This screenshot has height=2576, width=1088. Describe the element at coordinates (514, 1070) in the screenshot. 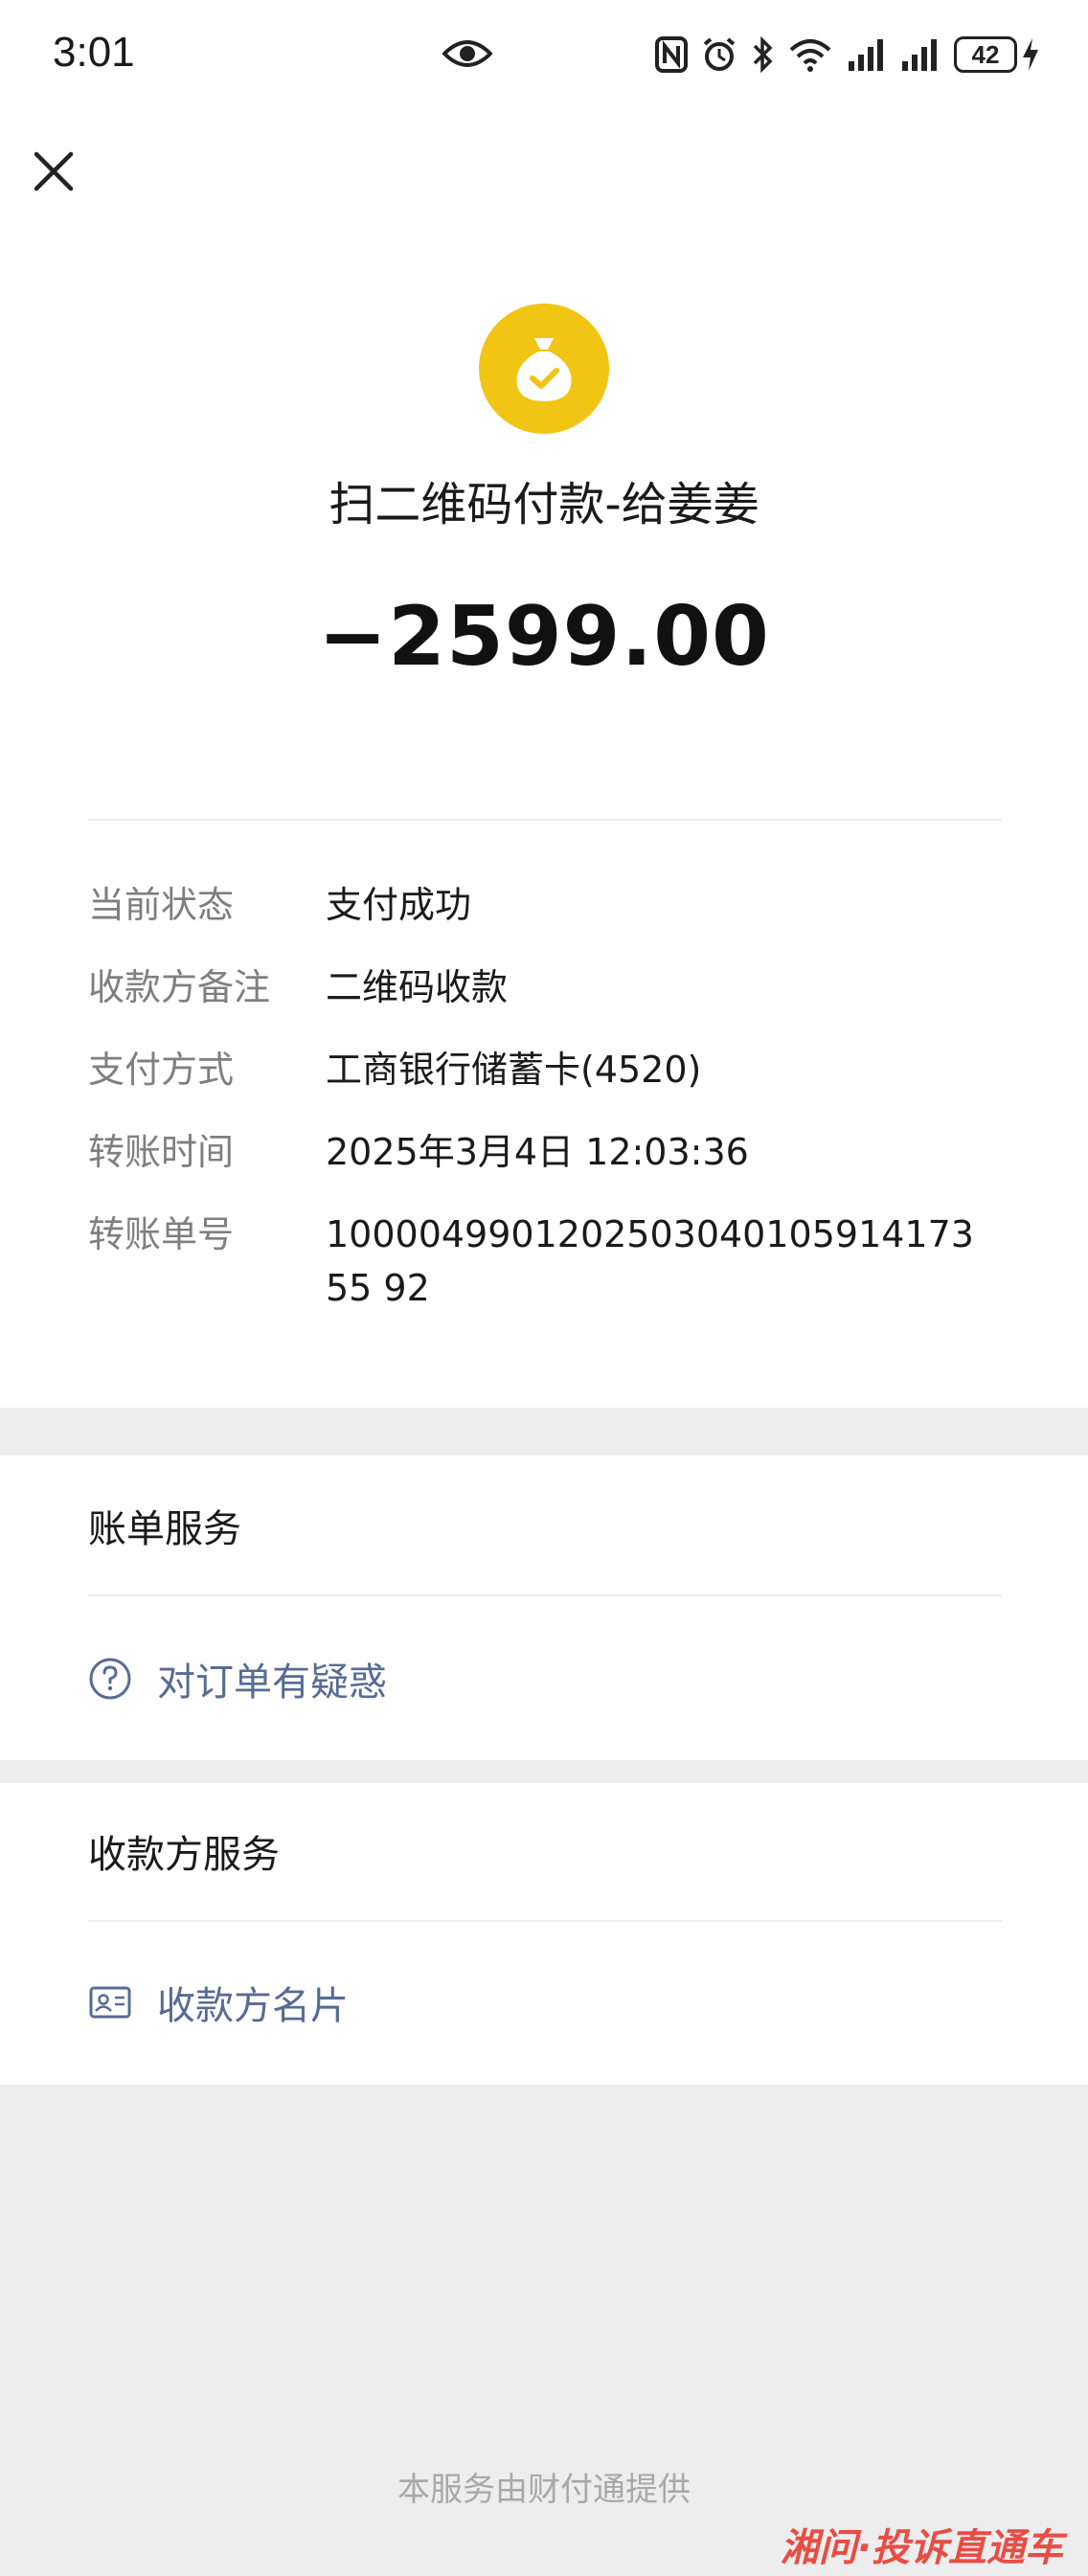

I see `detail-value: 工商银行储蓄卡(4520)` at that location.